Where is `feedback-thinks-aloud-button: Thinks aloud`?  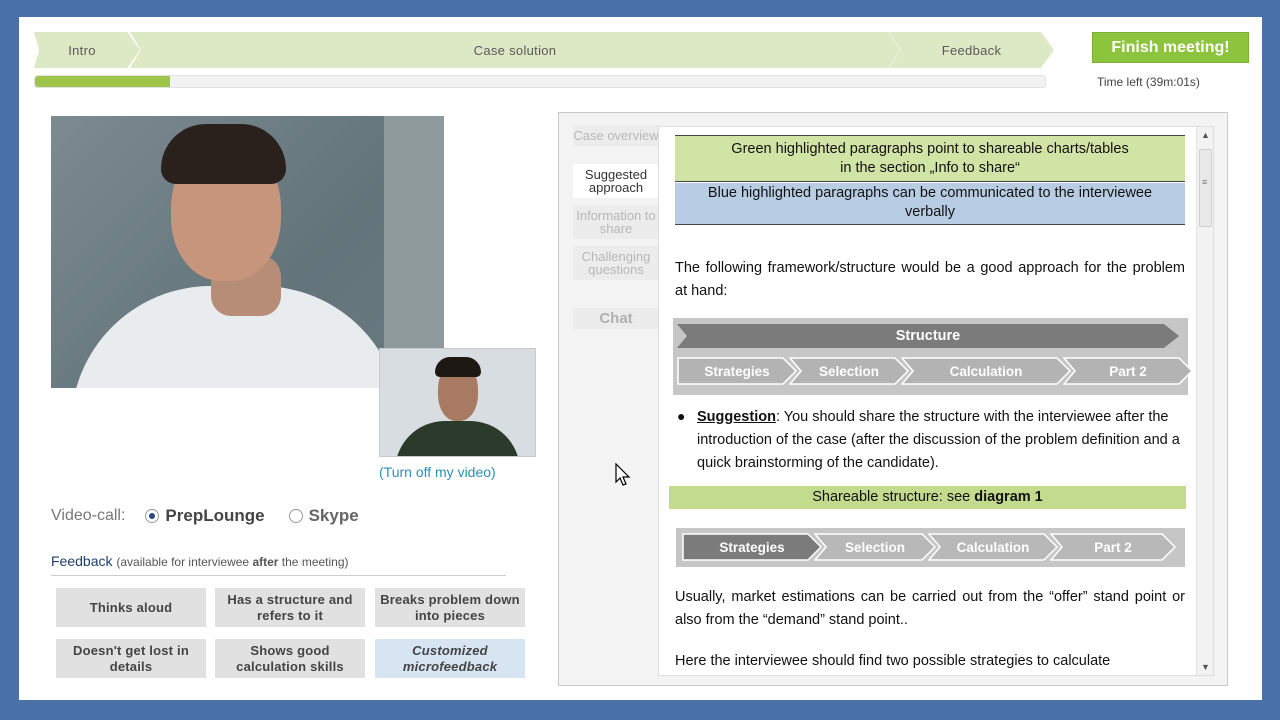
feedback-thinks-aloud-button: Thinks aloud is located at coordinates (131, 607).